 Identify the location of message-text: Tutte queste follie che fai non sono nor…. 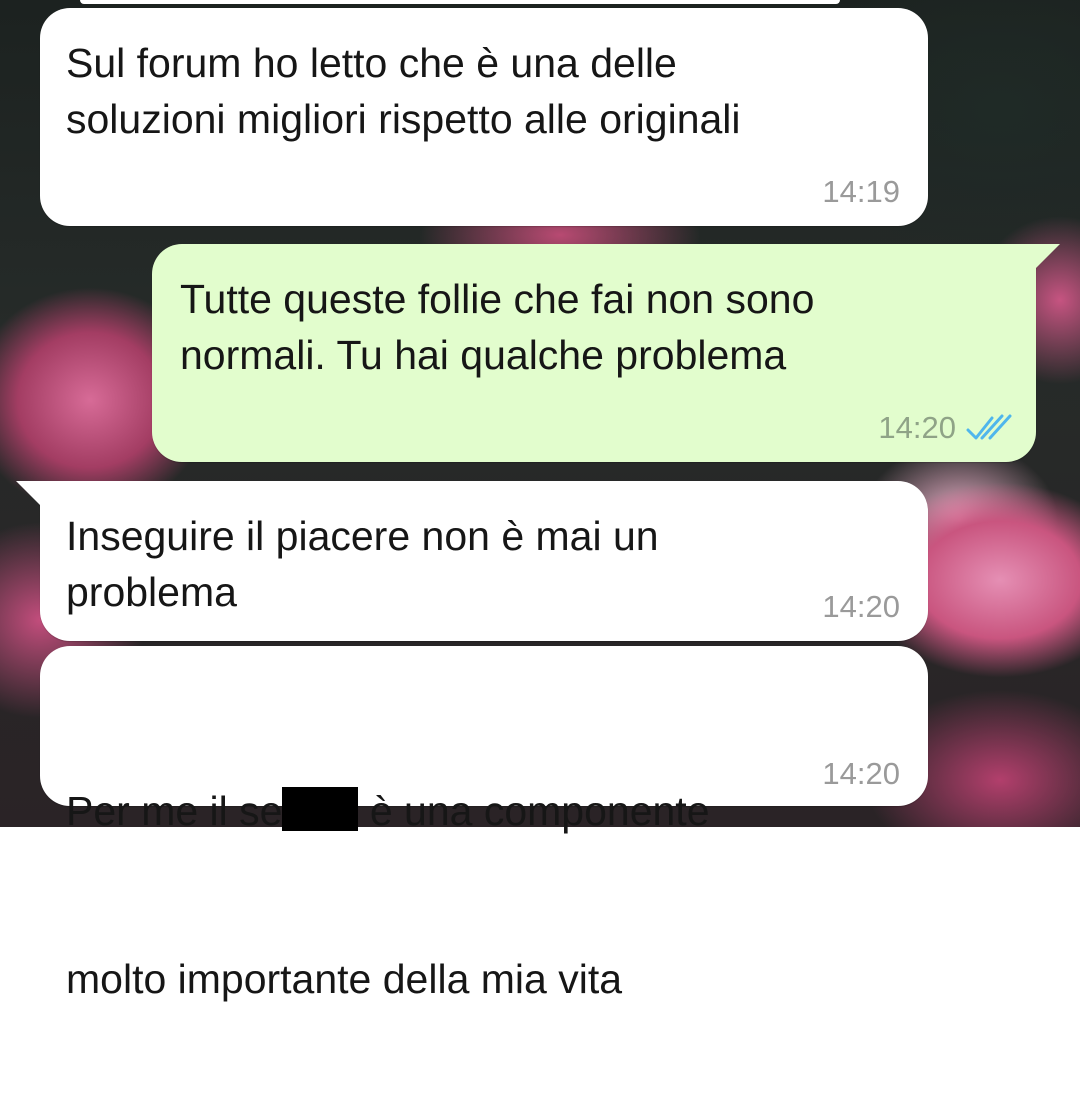
(497, 327).